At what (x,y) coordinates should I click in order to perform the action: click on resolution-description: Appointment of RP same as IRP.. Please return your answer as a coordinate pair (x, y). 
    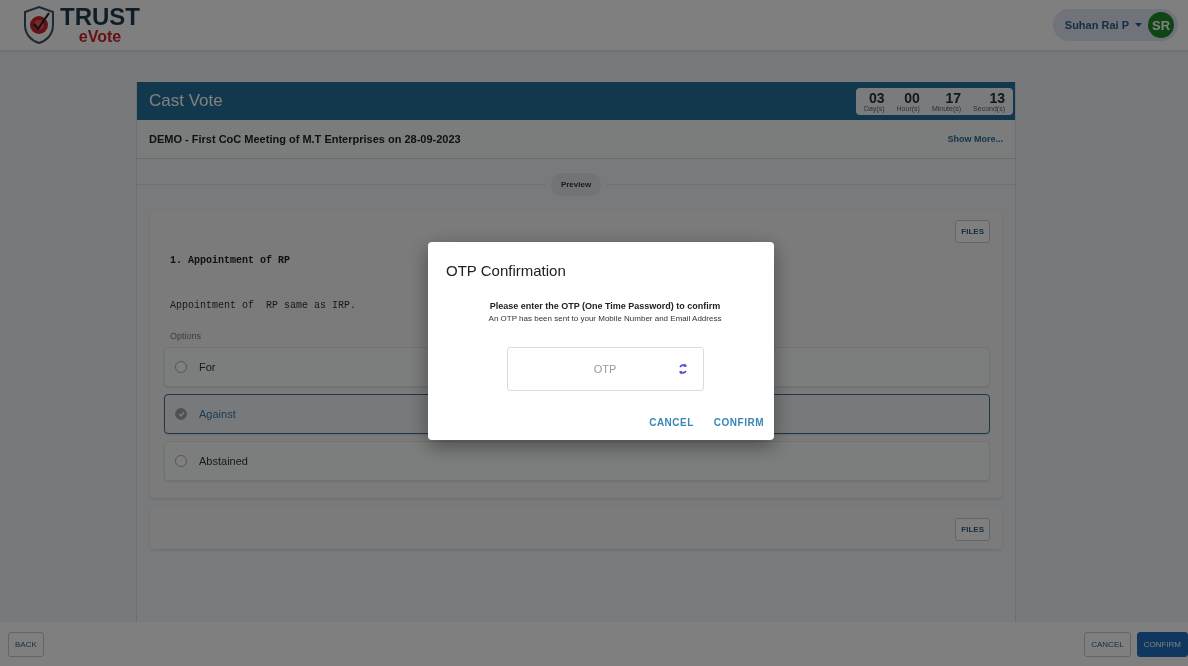
    Looking at the image, I should click on (263, 305).